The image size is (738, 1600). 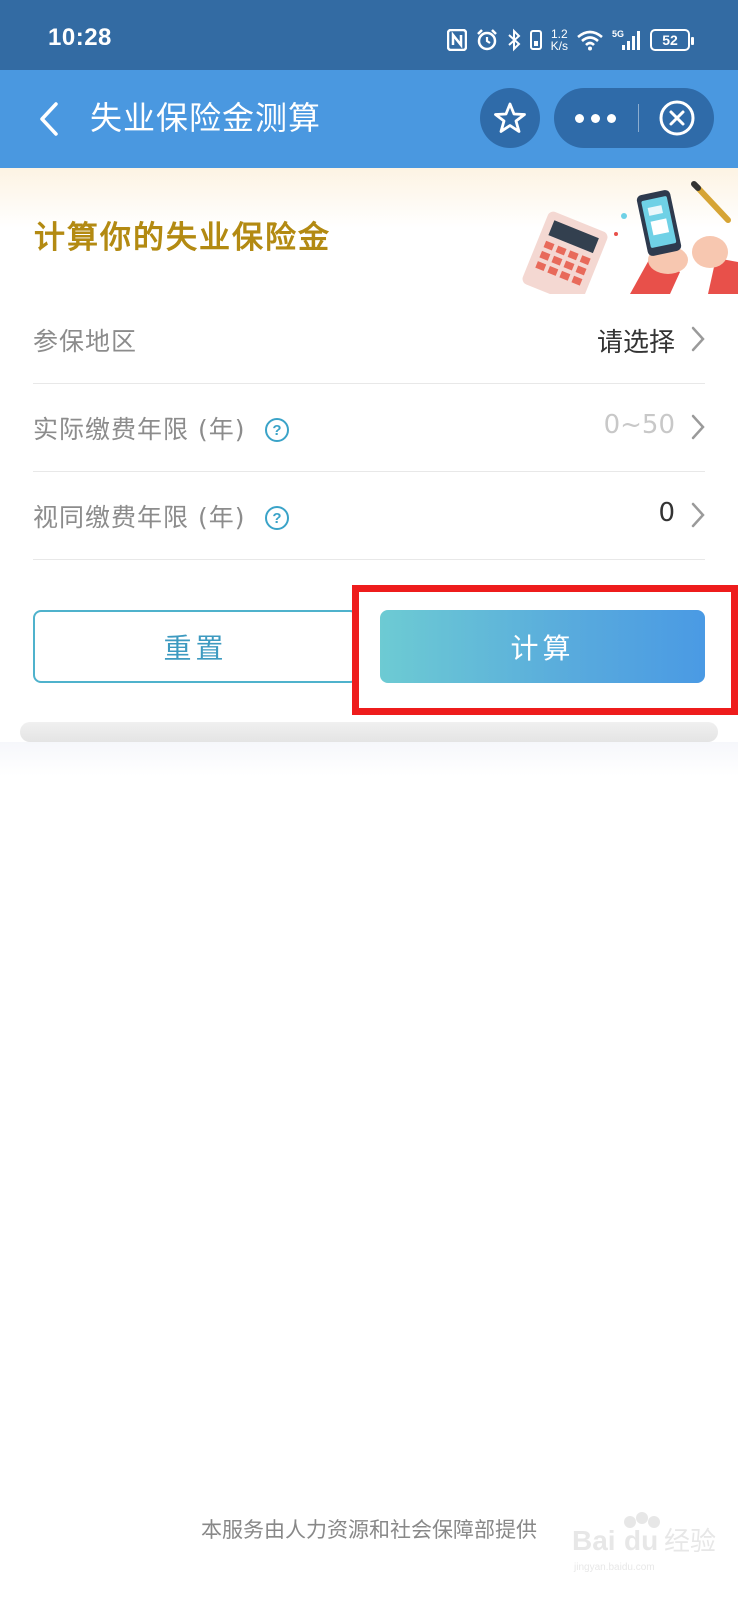 What do you see at coordinates (369, 340) in the screenshot?
I see `form-row-insured-region: 参保地区 请选择` at bounding box center [369, 340].